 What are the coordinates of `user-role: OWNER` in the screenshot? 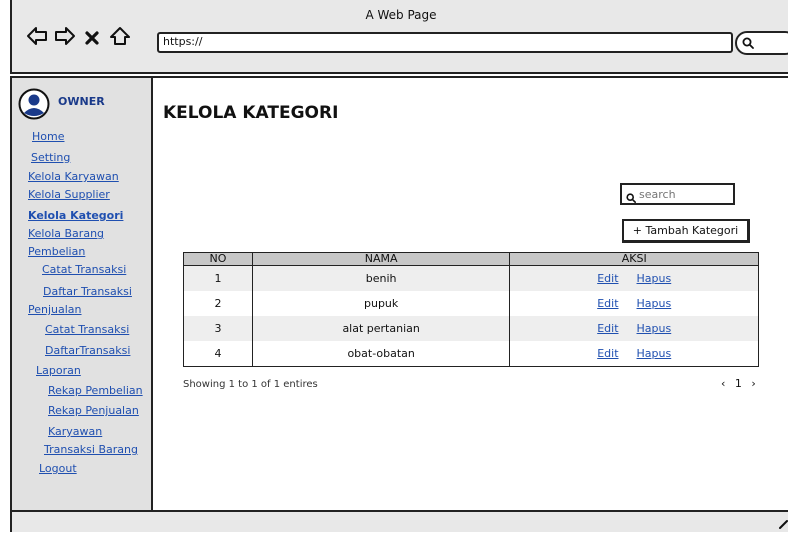 It's located at (81, 101).